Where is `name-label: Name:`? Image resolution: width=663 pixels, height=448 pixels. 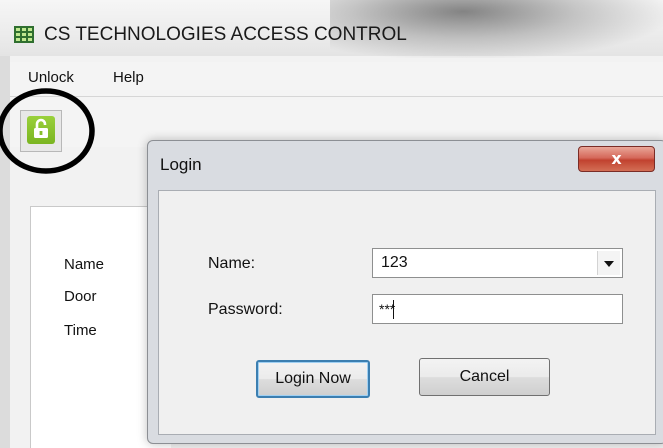 name-label: Name: is located at coordinates (232, 263).